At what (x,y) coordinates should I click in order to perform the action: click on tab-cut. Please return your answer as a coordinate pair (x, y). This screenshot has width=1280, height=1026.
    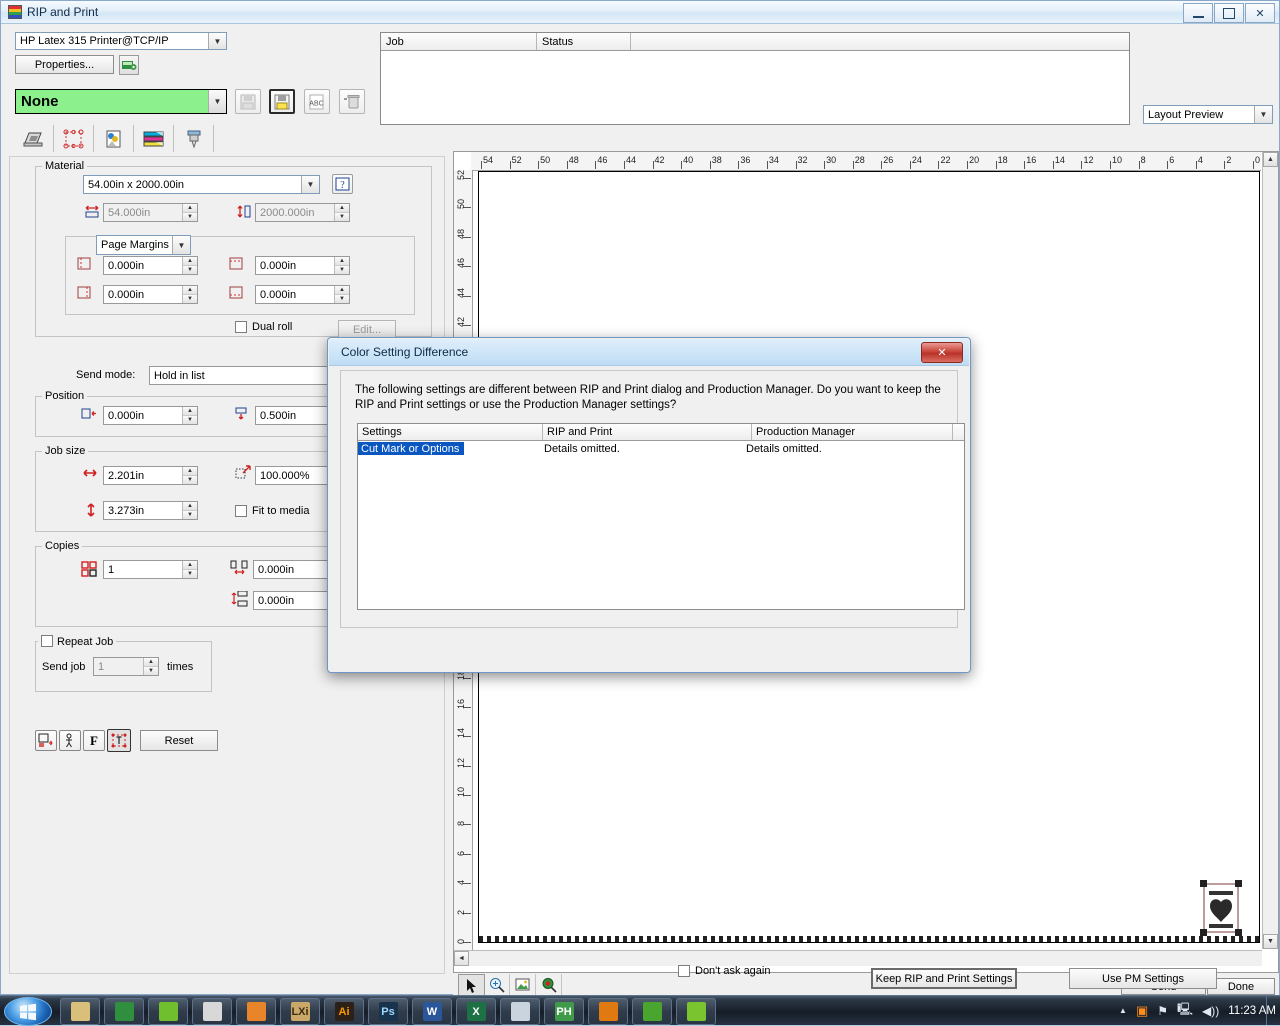
    Looking at the image, I should click on (194, 138).